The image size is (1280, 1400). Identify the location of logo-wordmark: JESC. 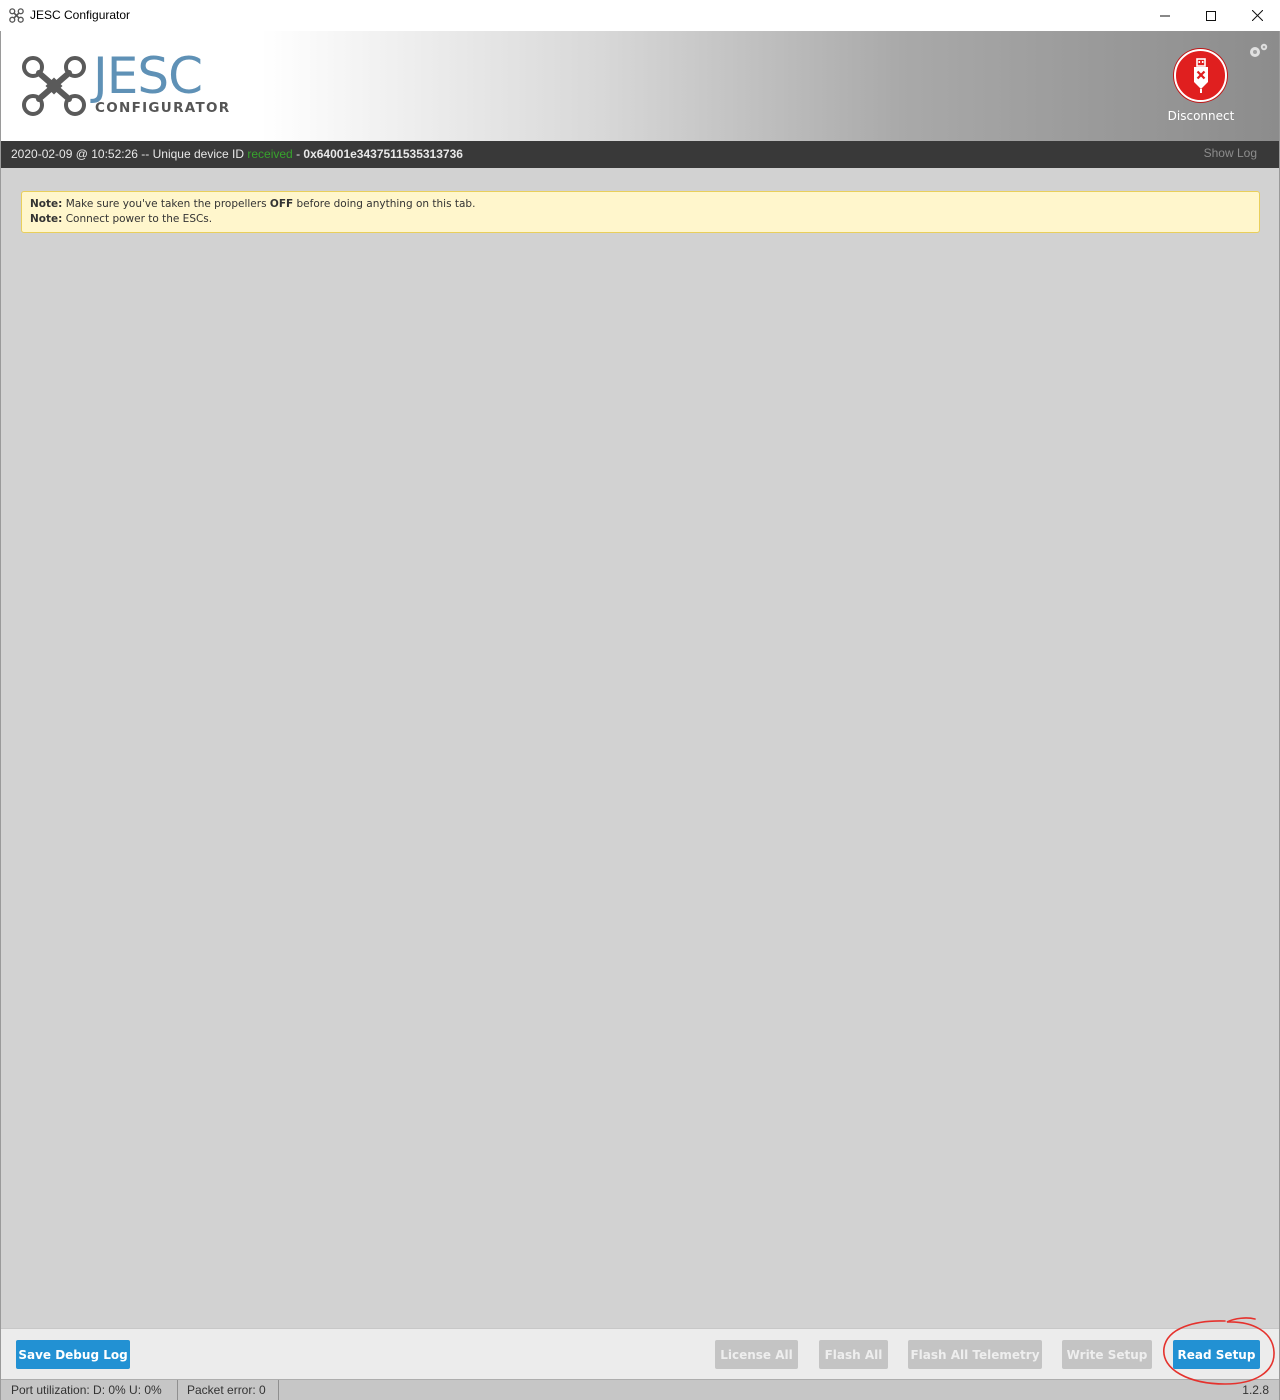
(148, 76).